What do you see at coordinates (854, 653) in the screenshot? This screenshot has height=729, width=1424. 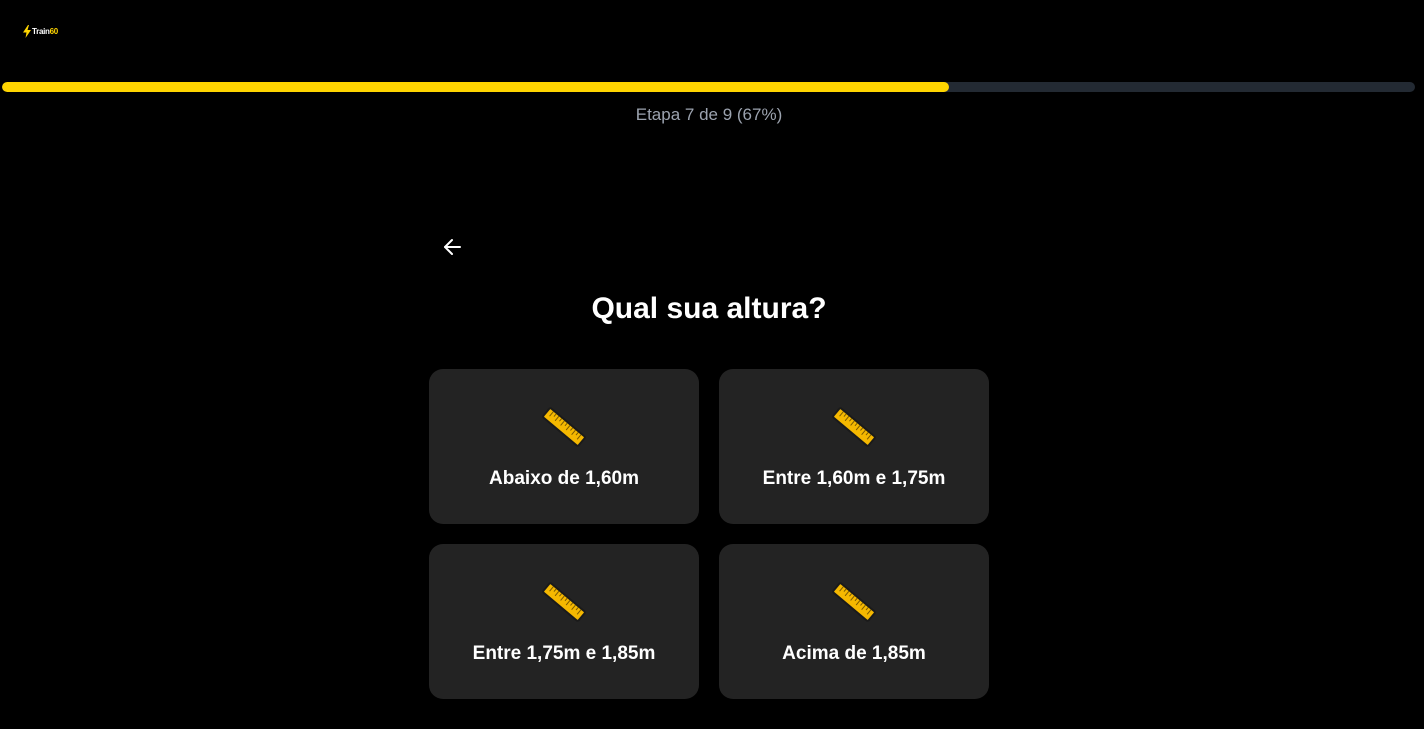 I see `option-label: Acima de 1,85m` at bounding box center [854, 653].